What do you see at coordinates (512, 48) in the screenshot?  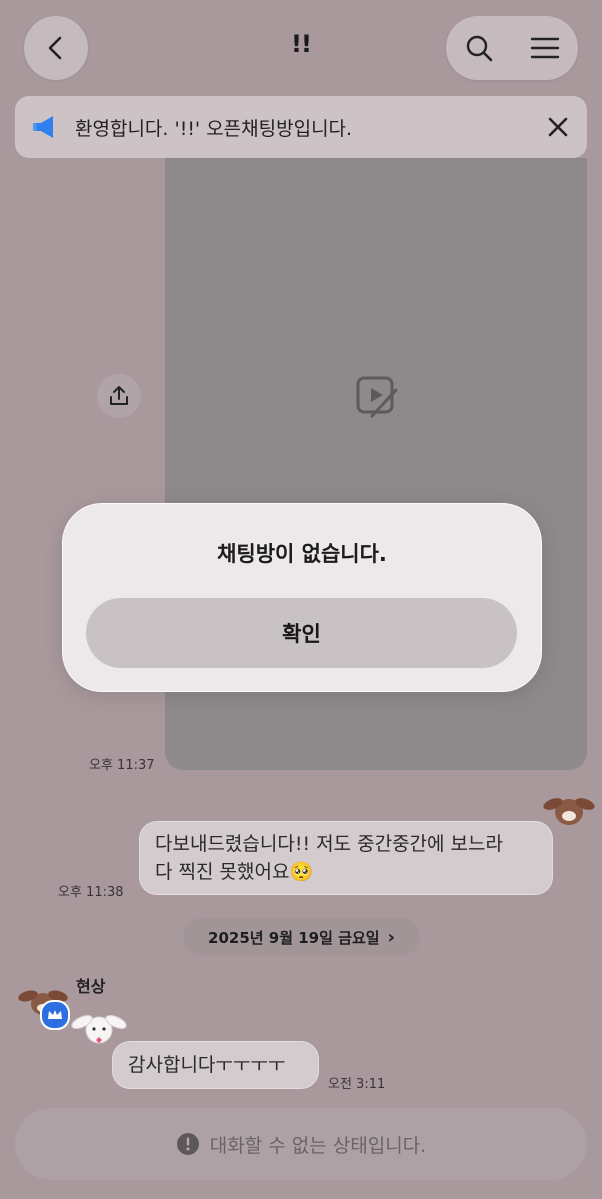 I see `header-actions` at bounding box center [512, 48].